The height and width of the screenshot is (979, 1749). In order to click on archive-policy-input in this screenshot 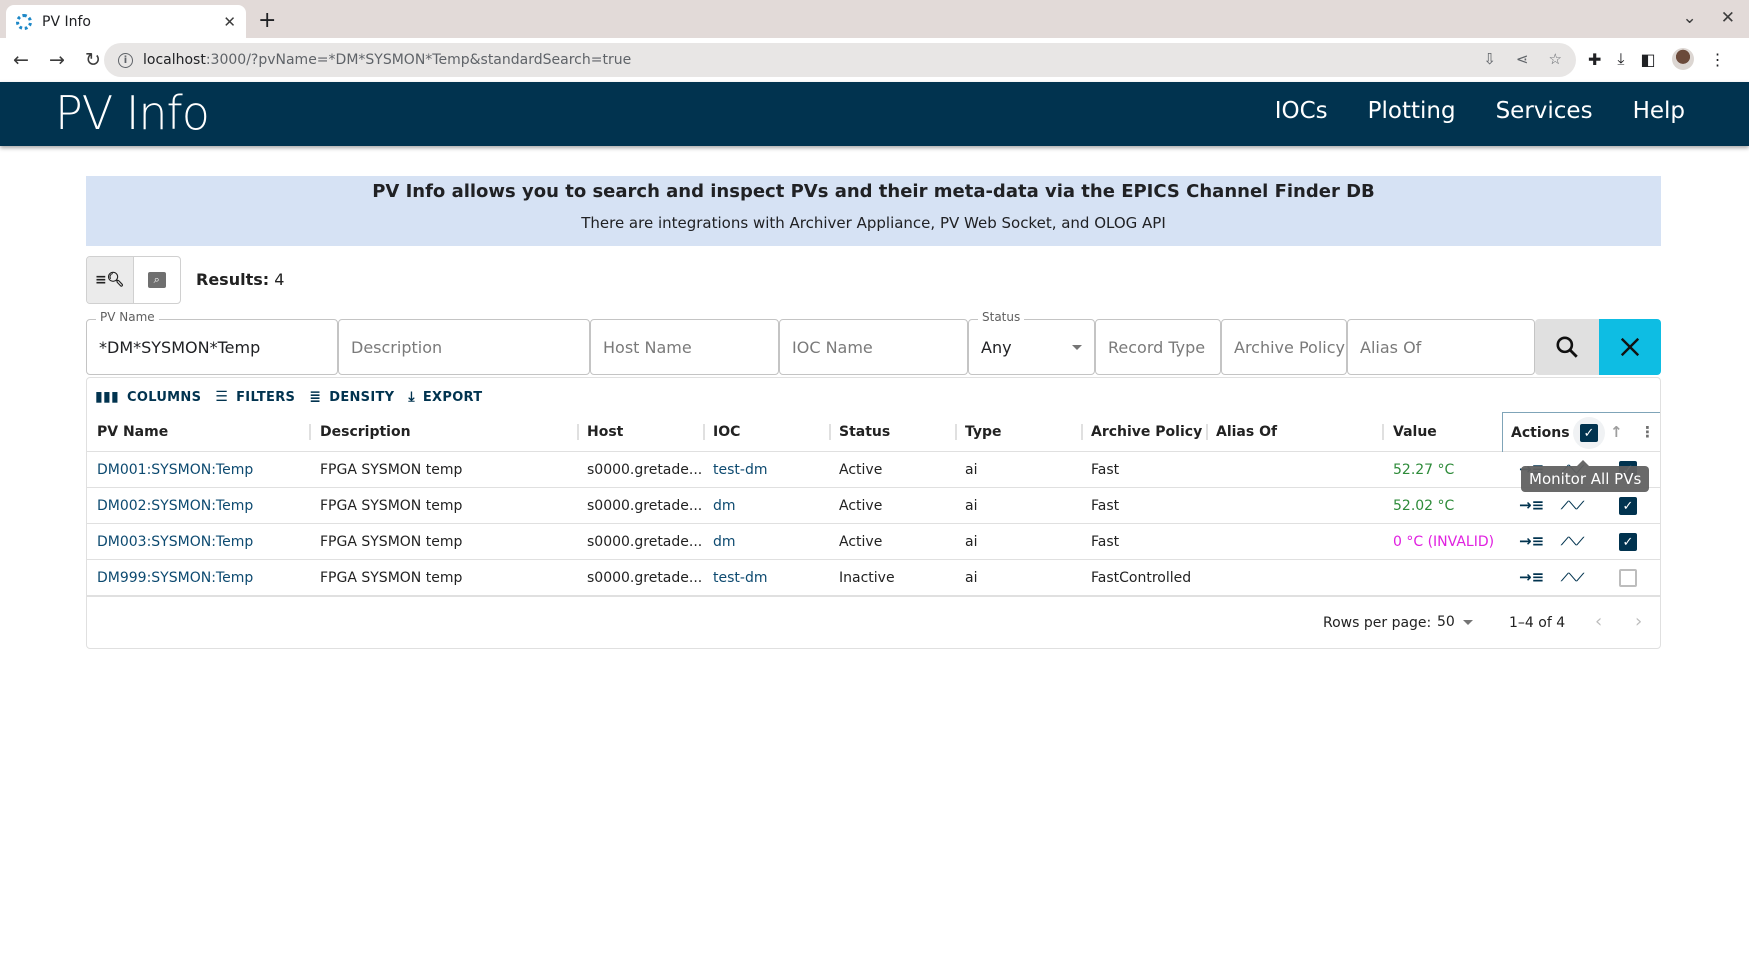, I will do `click(1290, 347)`.